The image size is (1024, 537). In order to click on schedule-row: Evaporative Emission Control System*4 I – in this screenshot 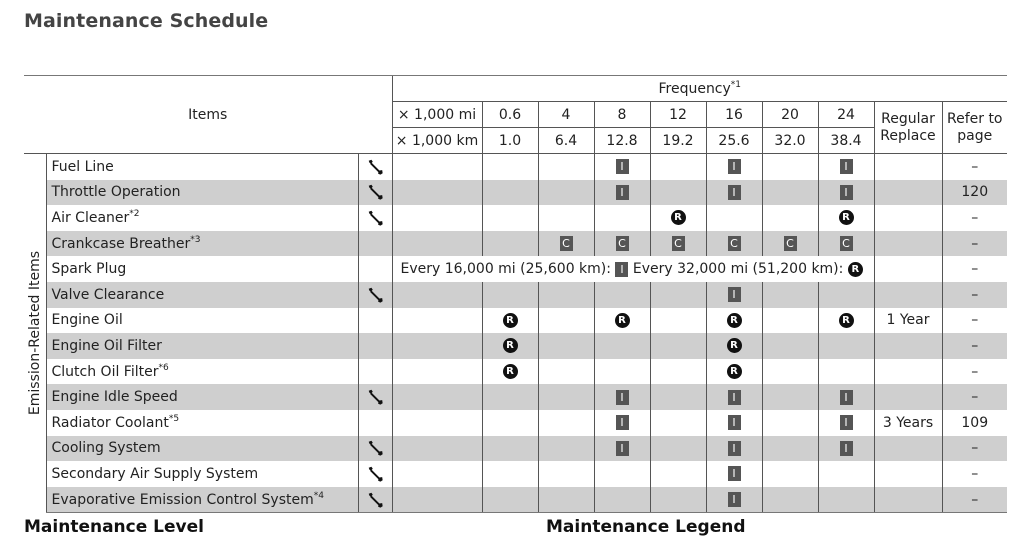, I will do `click(515, 500)`.